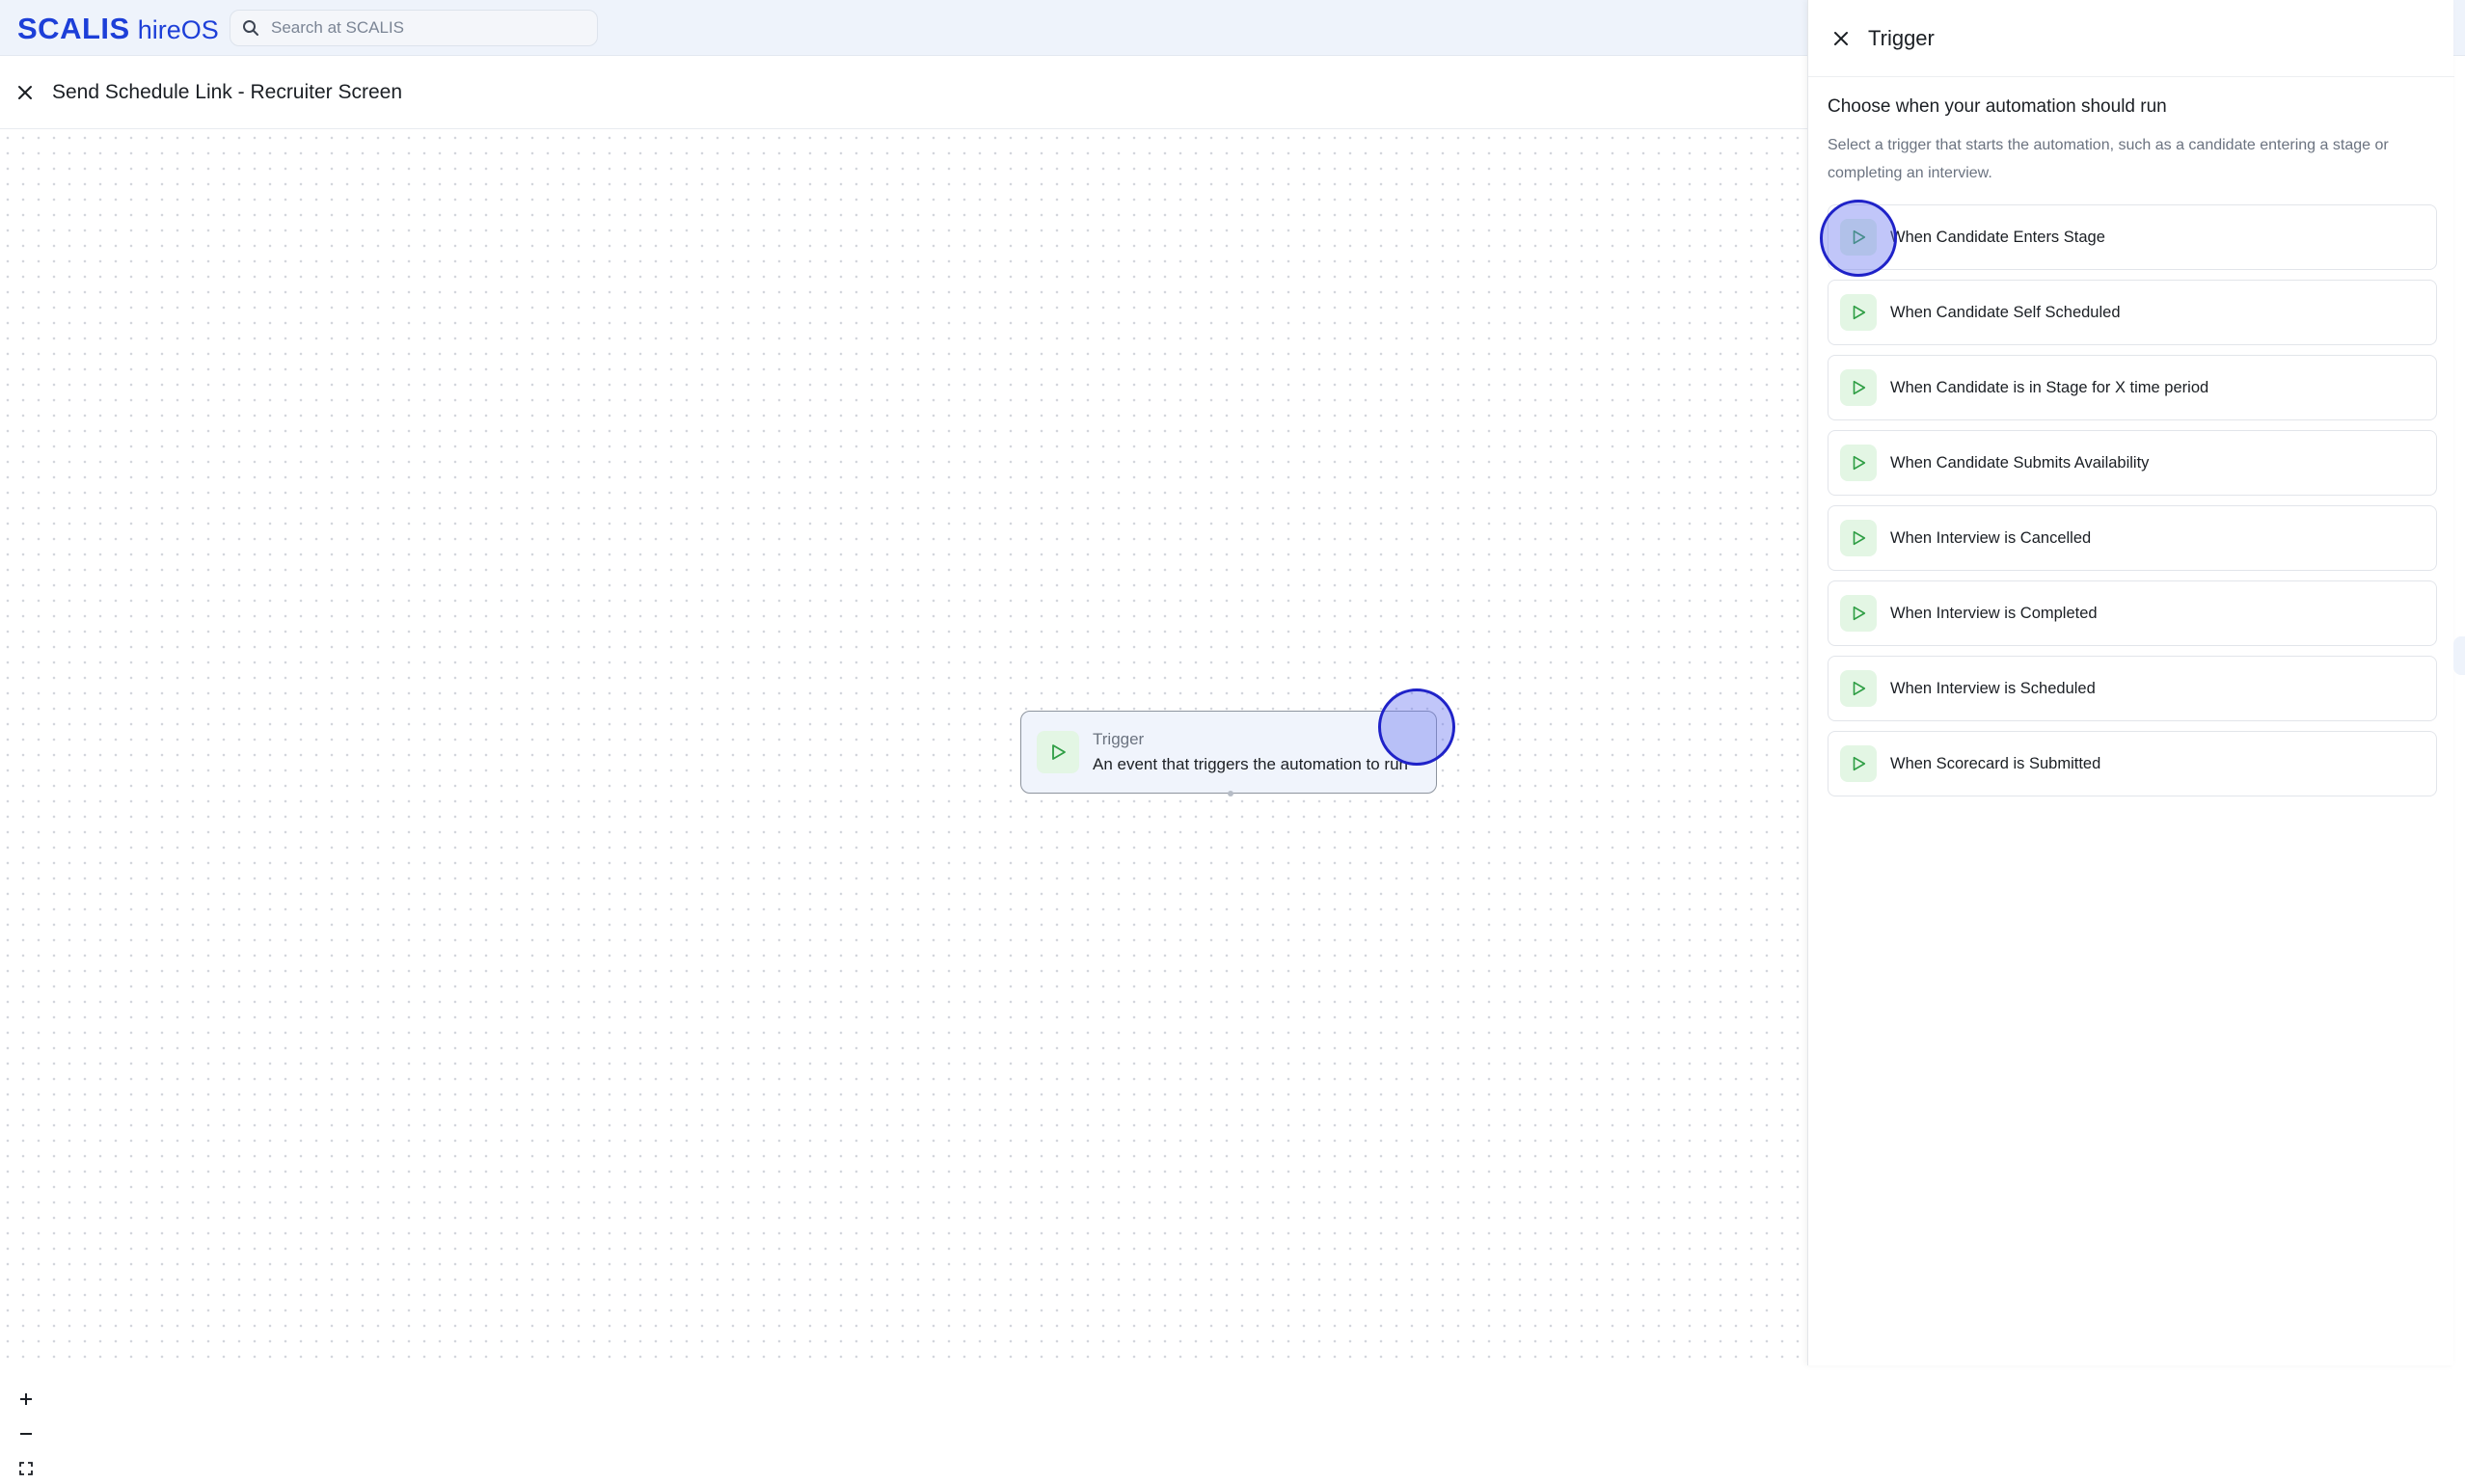  Describe the element at coordinates (1991, 537) in the screenshot. I see `trigger-option-label: When Interview is Cancelled` at that location.